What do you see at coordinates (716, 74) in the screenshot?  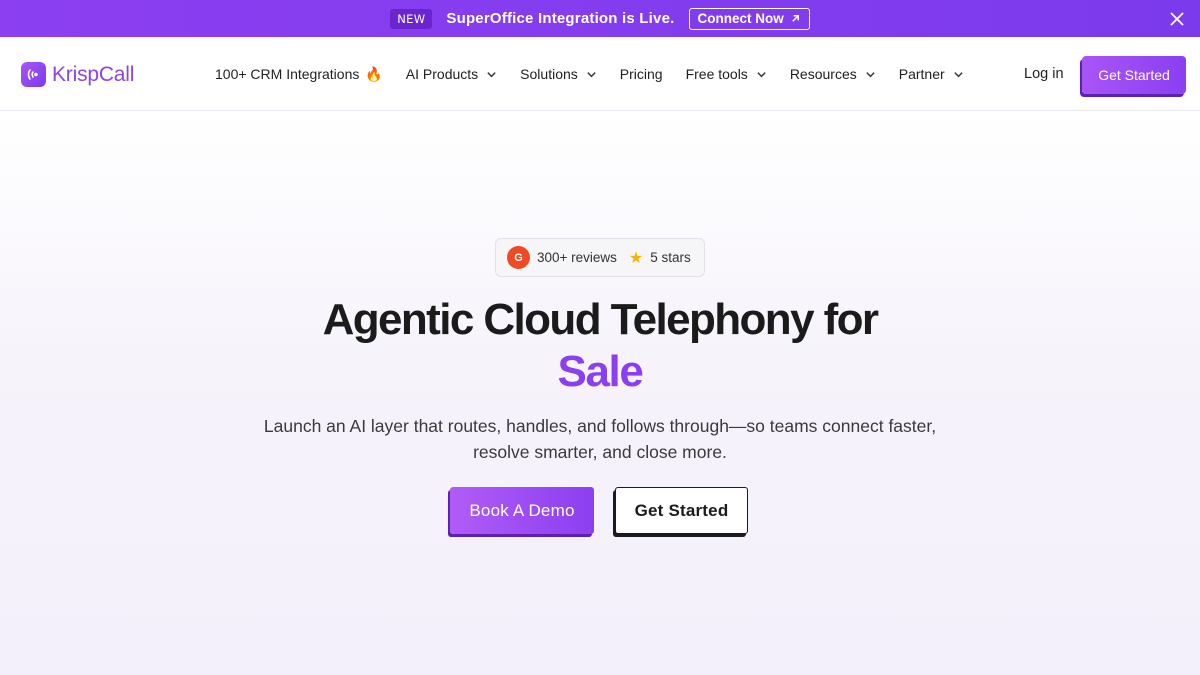 I see `nav-item-label: Free tools` at bounding box center [716, 74].